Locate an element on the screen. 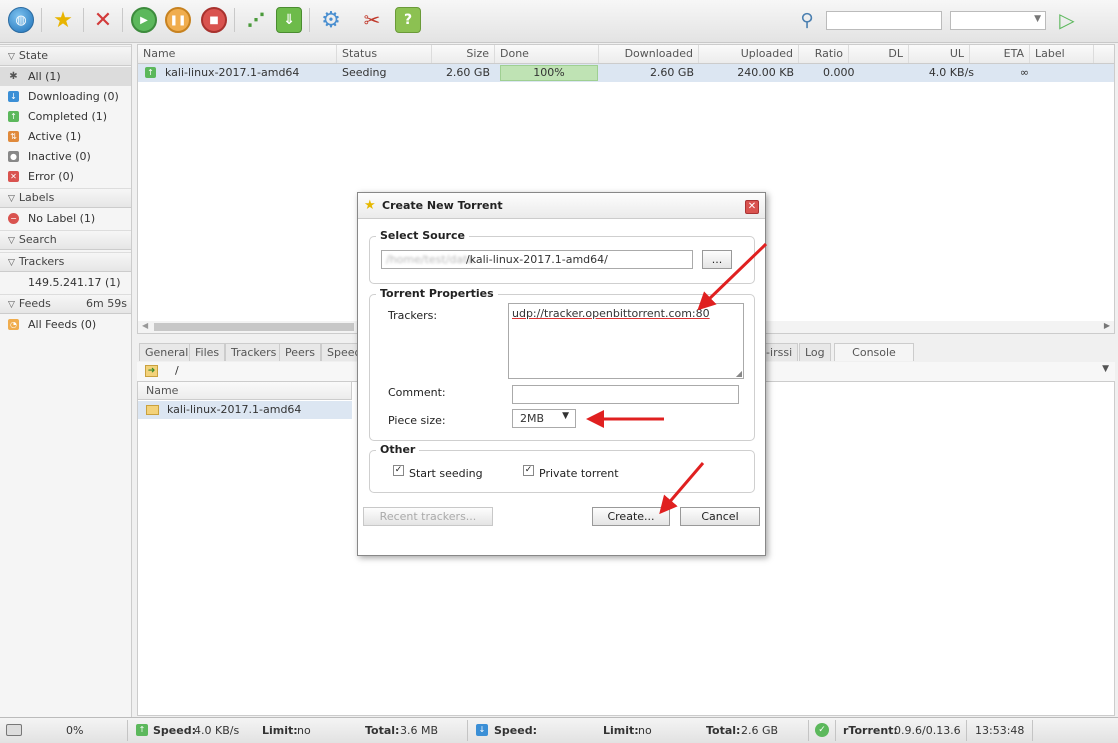 Image resolution: width=1118 pixels, height=743 pixels. annotation-arrow-create is located at coordinates (682, 488).